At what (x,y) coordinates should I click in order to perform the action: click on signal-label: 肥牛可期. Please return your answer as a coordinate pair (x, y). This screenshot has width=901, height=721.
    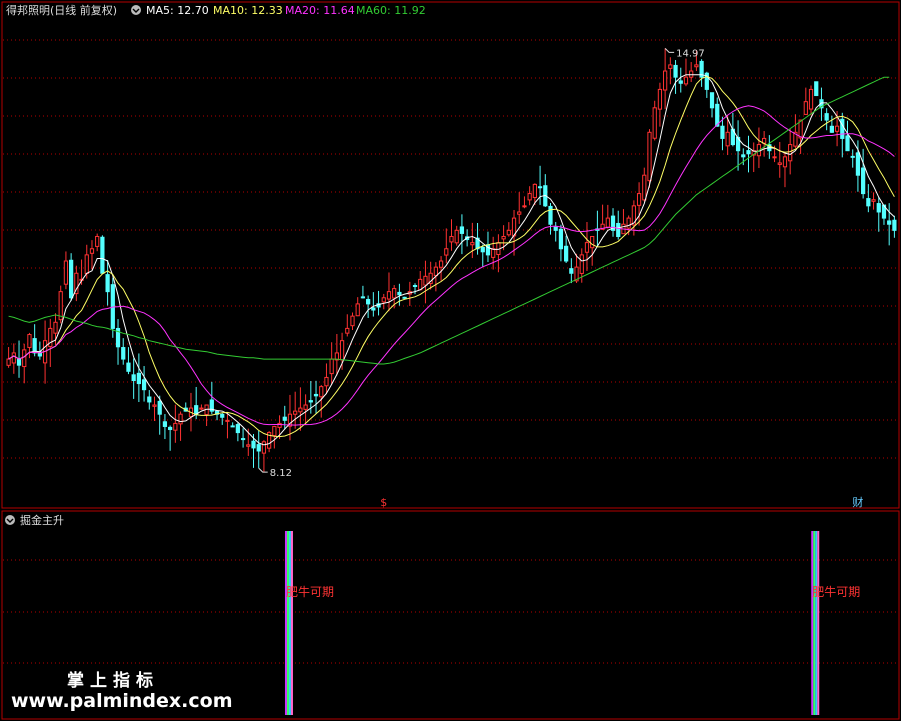
    Looking at the image, I should click on (836, 591).